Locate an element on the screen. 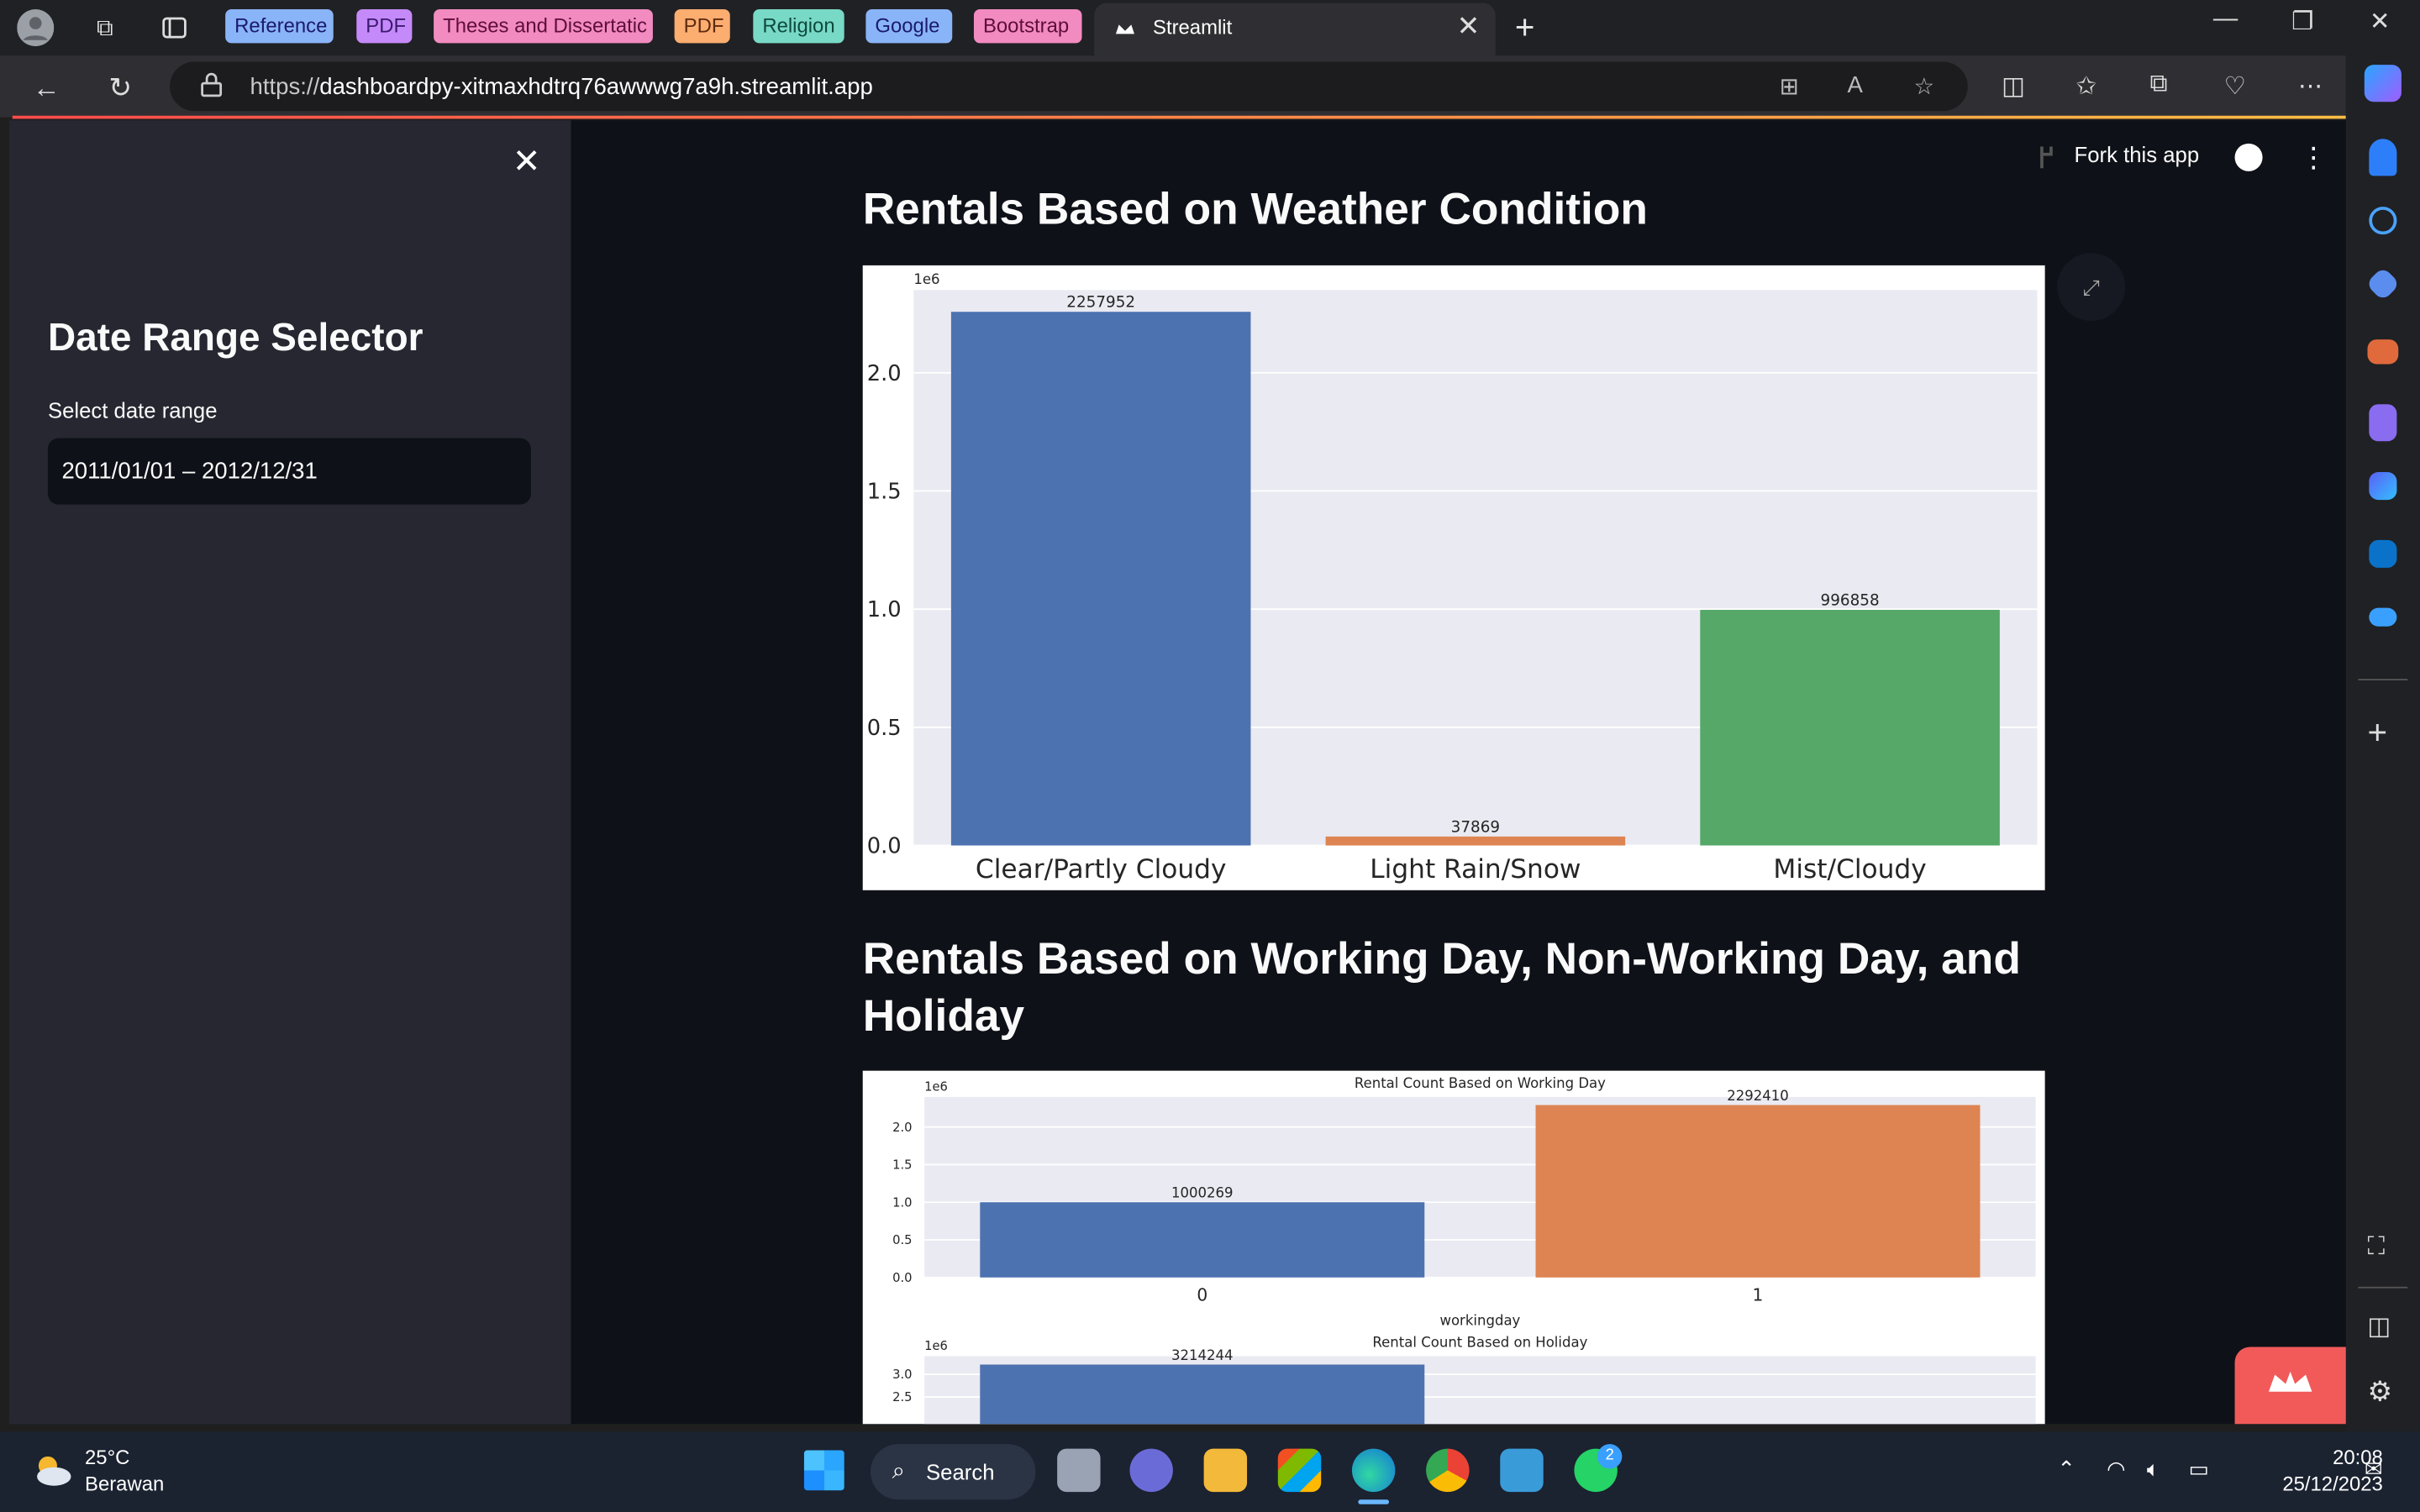  date-range-label: Select date range is located at coordinates (132, 410).